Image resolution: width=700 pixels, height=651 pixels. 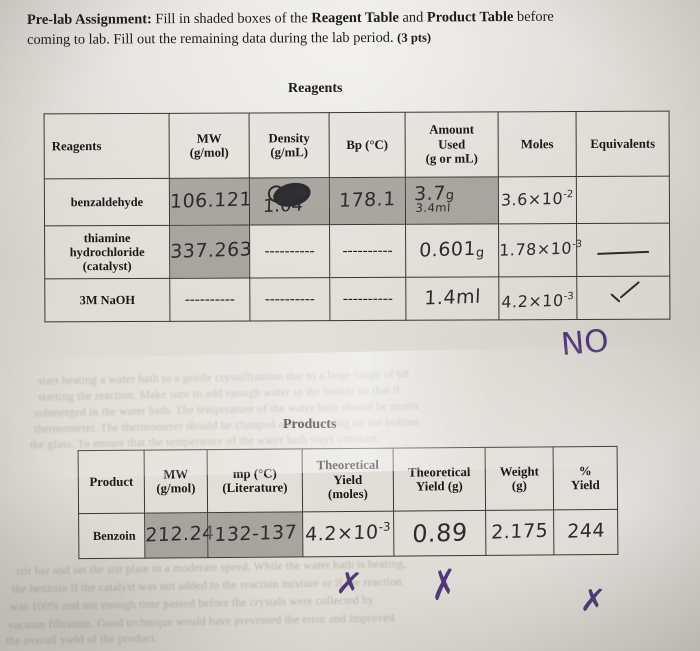 I want to click on product-table-title: Products, so click(x=310, y=424).